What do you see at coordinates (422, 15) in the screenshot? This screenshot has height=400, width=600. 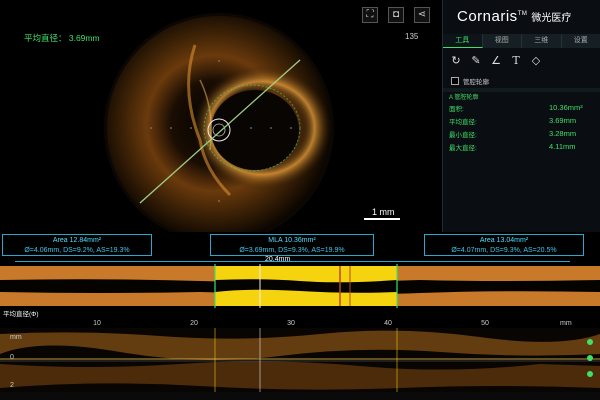 I see `share-icon: ⋖` at bounding box center [422, 15].